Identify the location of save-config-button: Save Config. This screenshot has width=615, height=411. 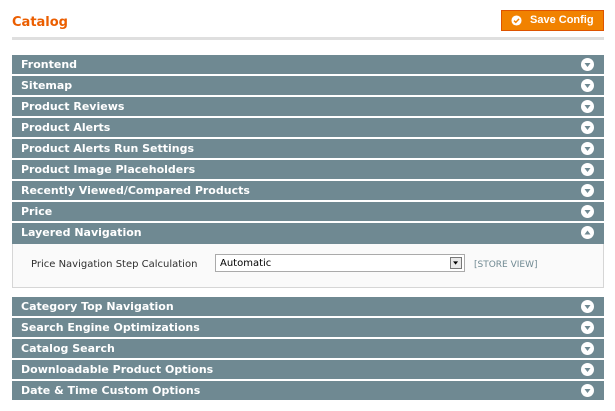
(552, 20).